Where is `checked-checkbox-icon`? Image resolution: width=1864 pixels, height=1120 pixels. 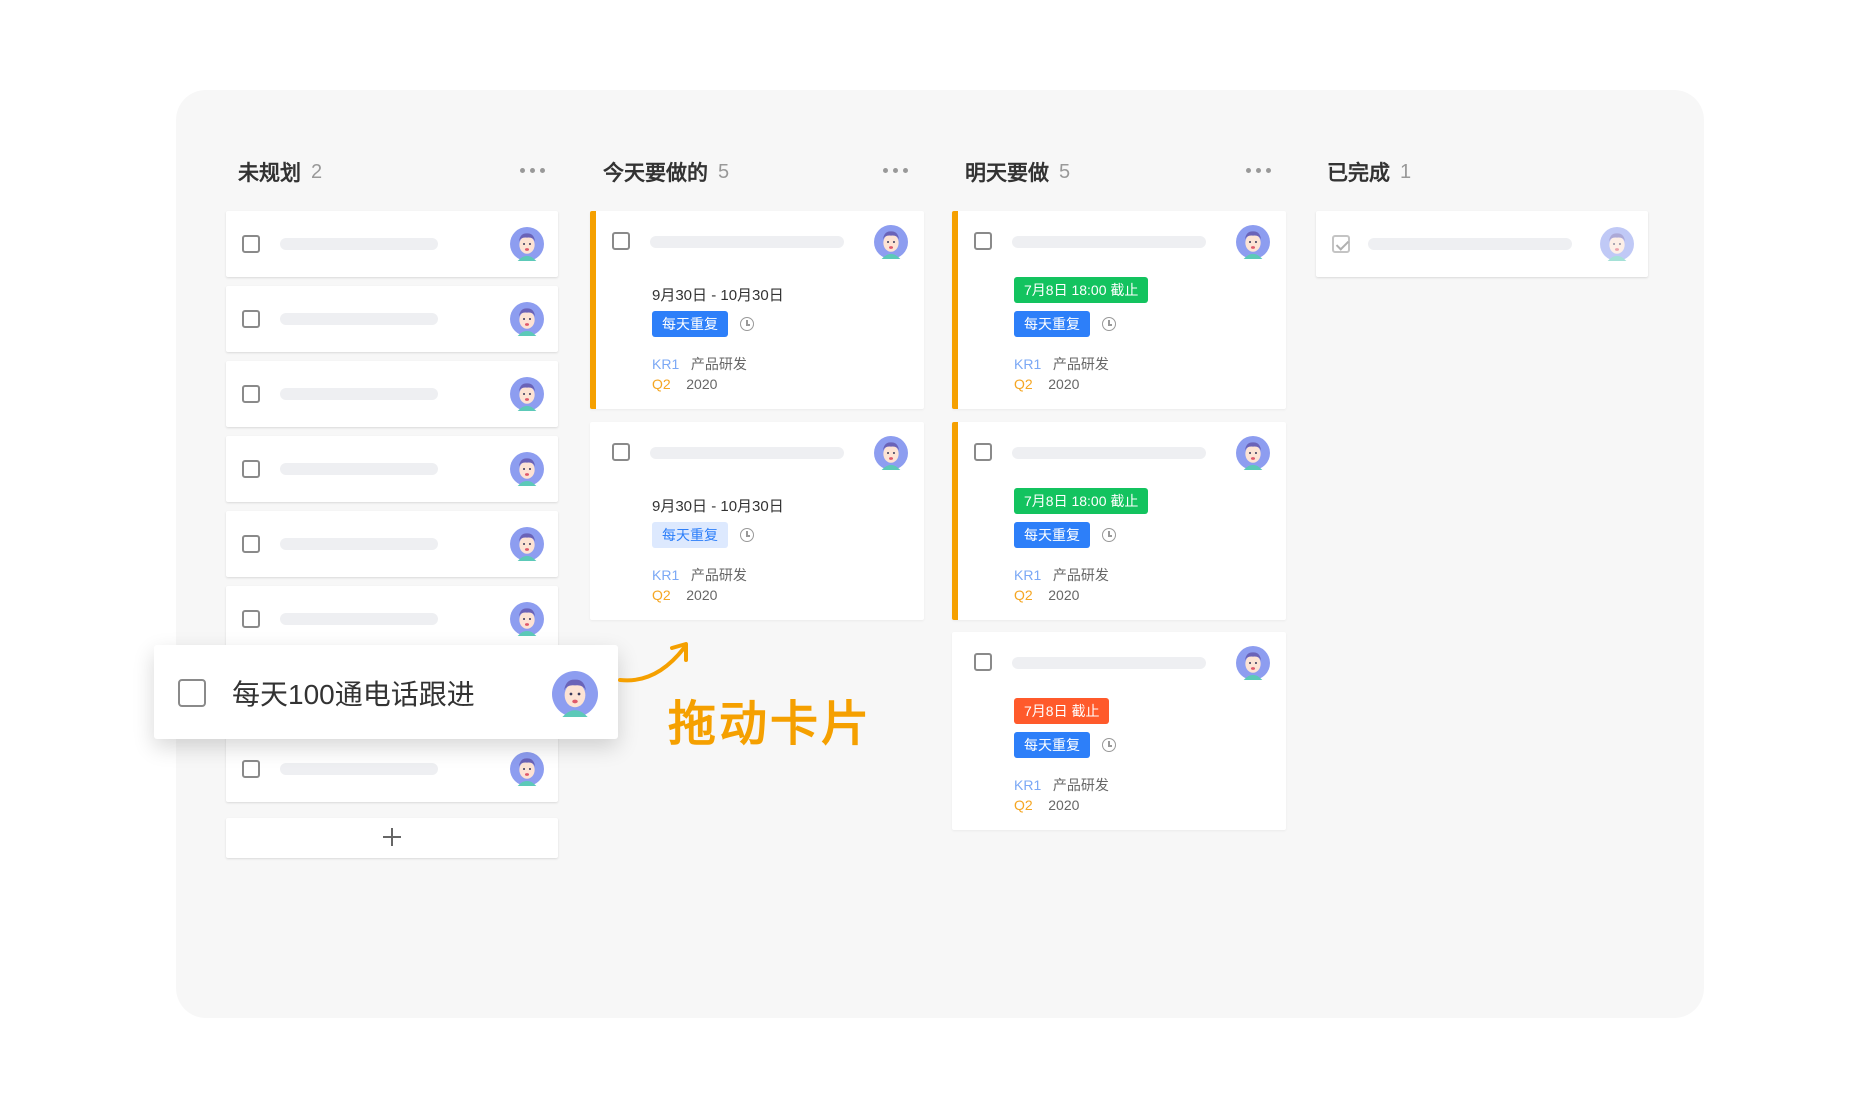 checked-checkbox-icon is located at coordinates (1341, 244).